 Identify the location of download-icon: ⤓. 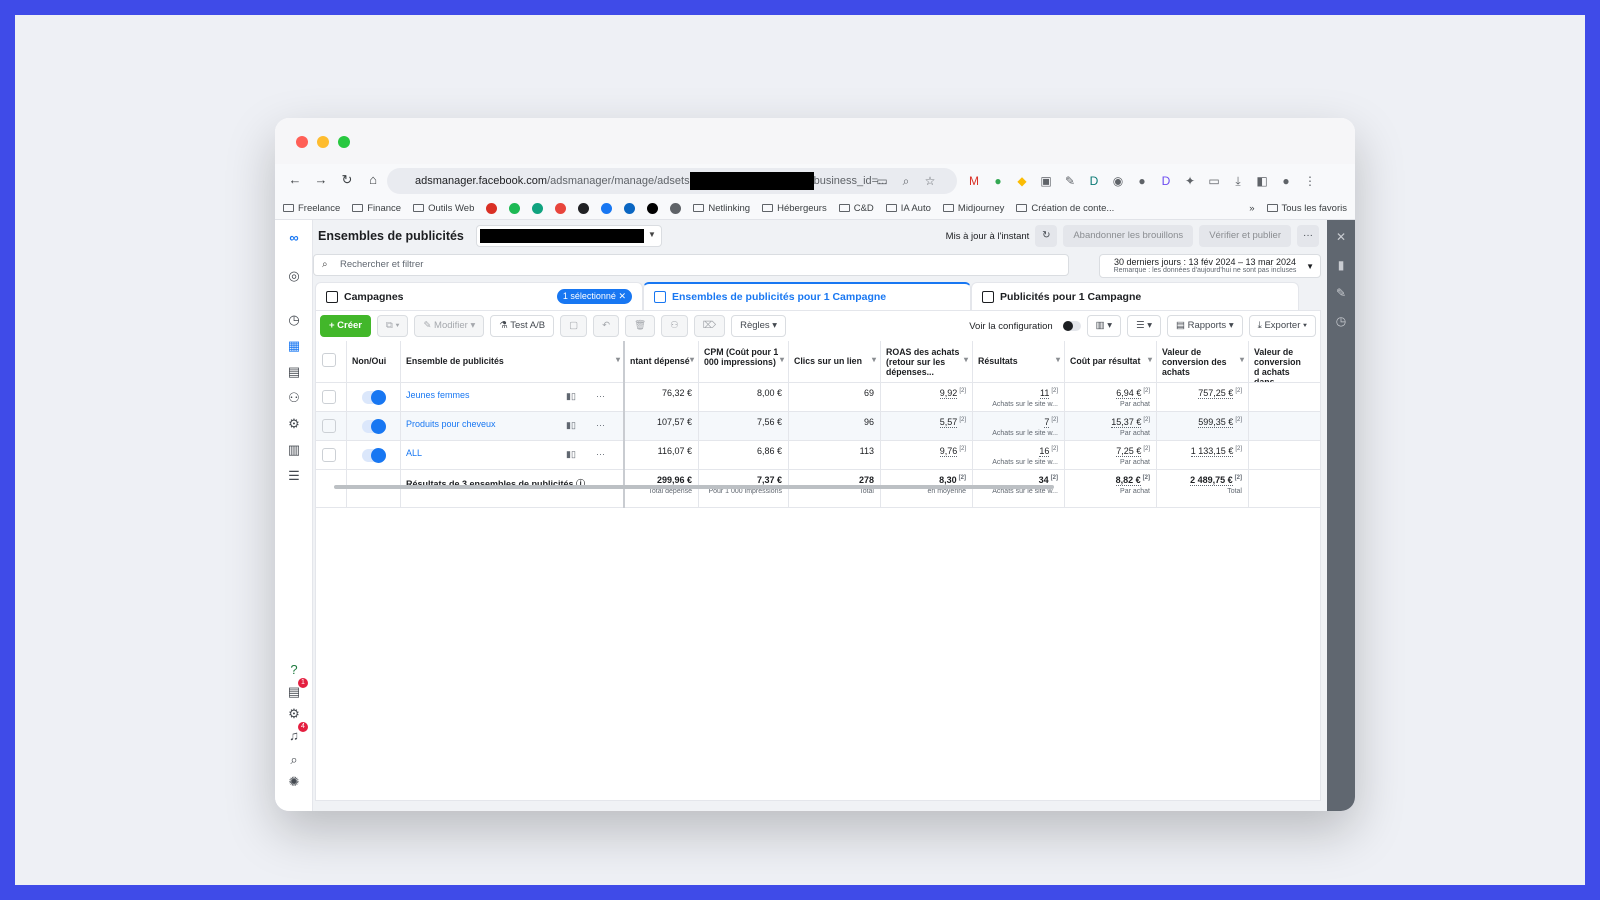
(1238, 181).